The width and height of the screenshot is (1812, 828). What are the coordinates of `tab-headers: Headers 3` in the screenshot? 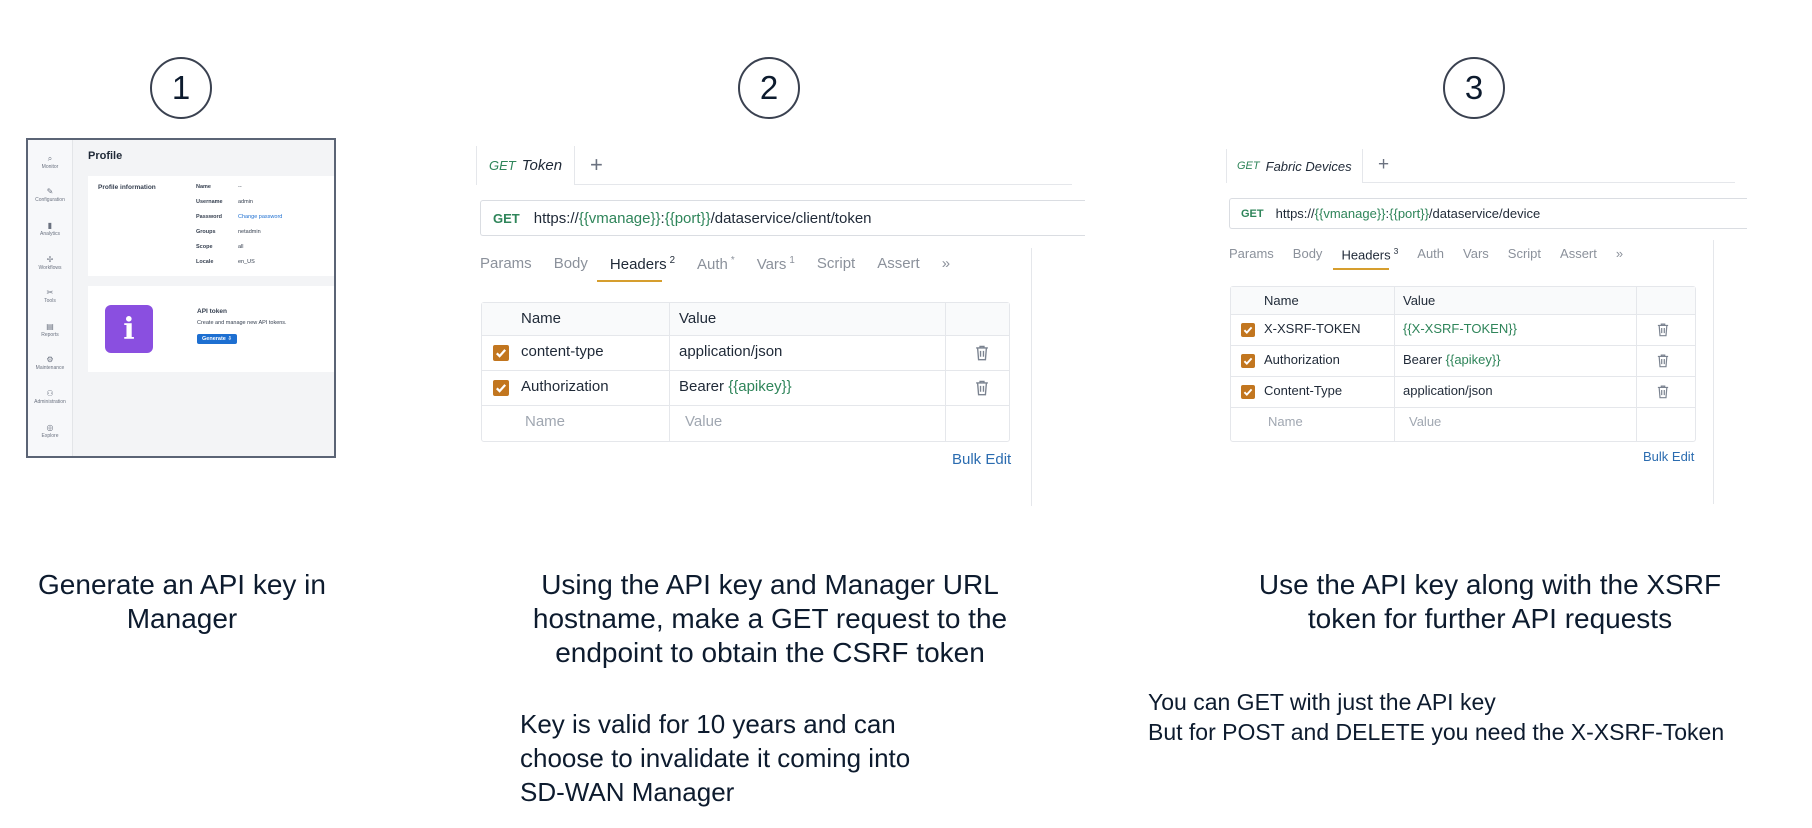 It's located at (1369, 254).